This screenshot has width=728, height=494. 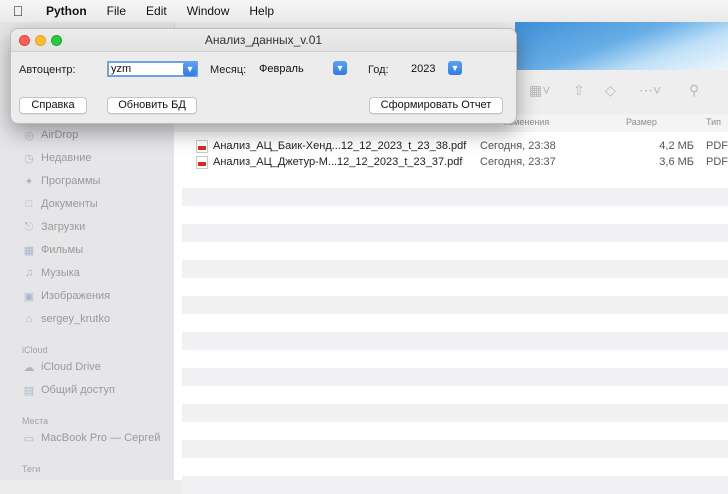 I want to click on dealer-label: Автоцентр:, so click(x=47, y=70).